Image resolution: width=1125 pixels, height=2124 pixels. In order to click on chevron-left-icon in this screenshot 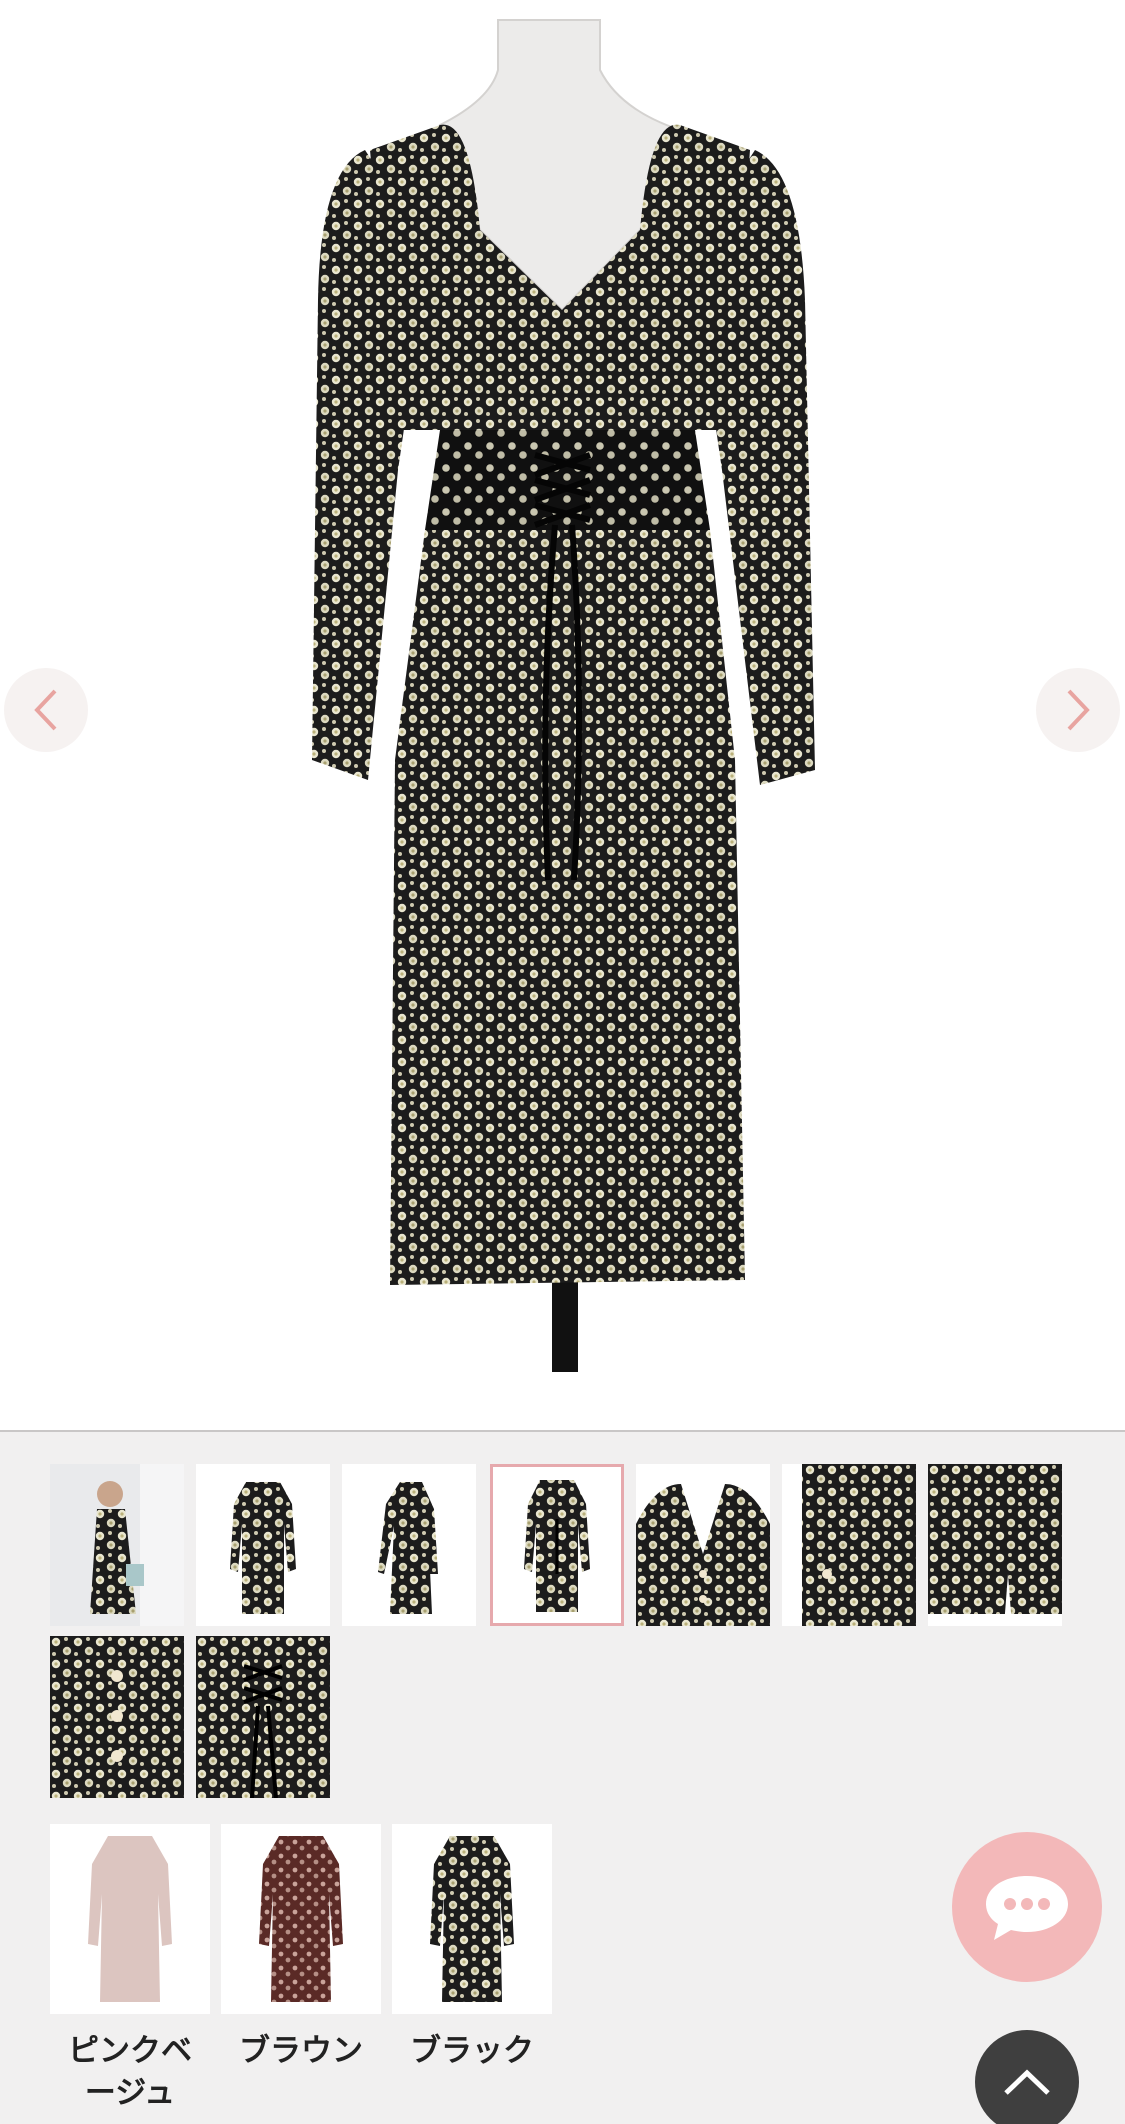, I will do `click(45, 710)`.